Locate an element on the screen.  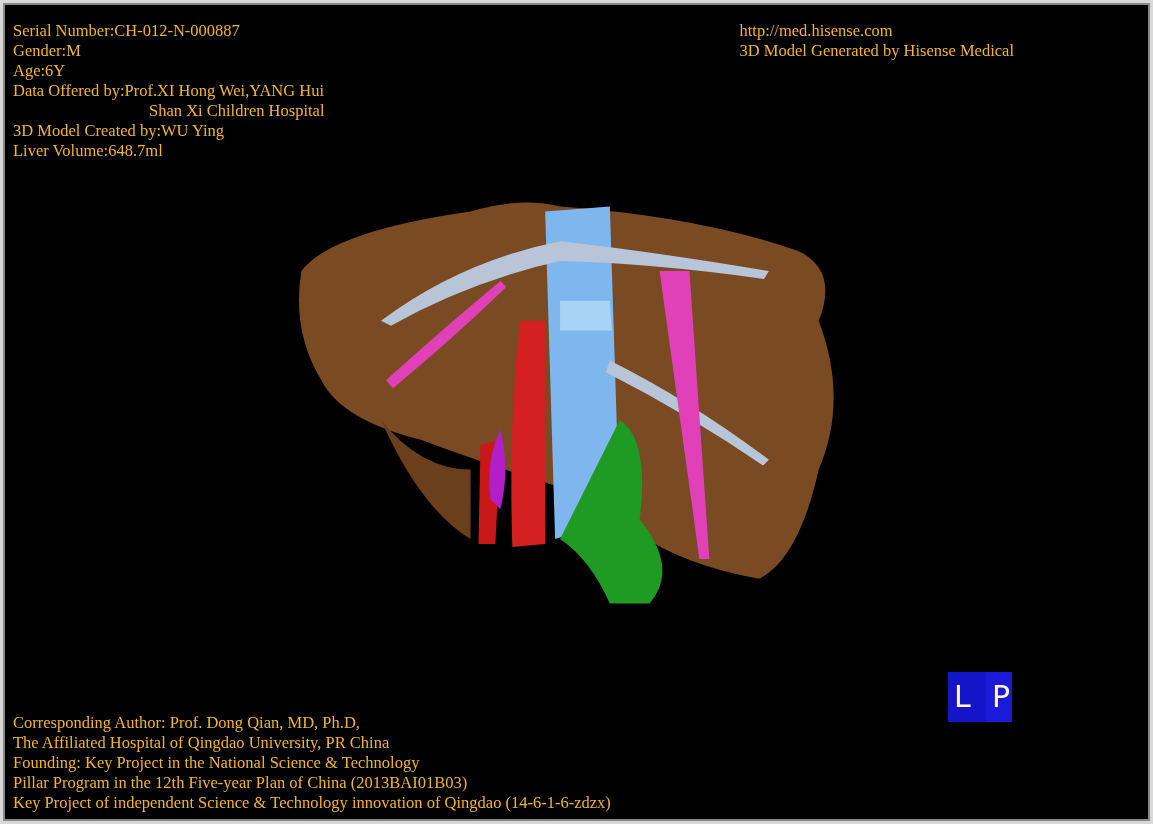
info-text: 3D Model Created by:WU Ying is located at coordinates (119, 131).